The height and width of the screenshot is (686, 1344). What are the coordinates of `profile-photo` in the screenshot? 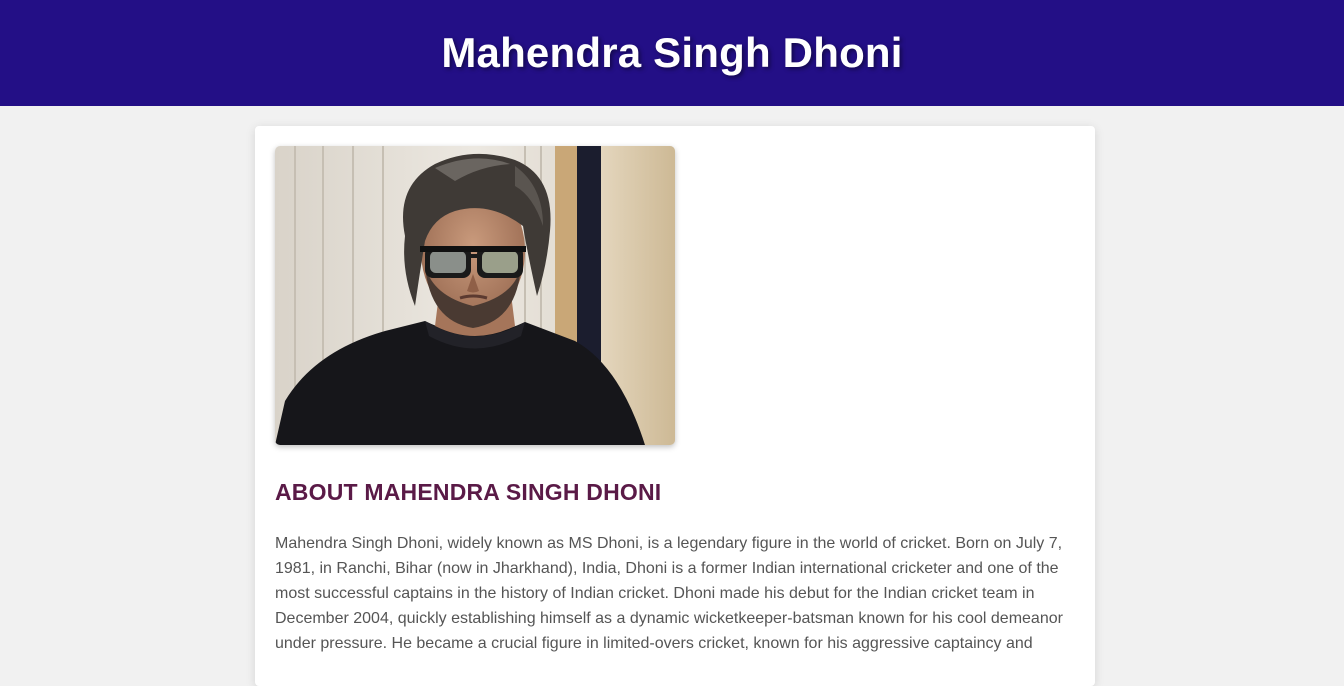 It's located at (475, 295).